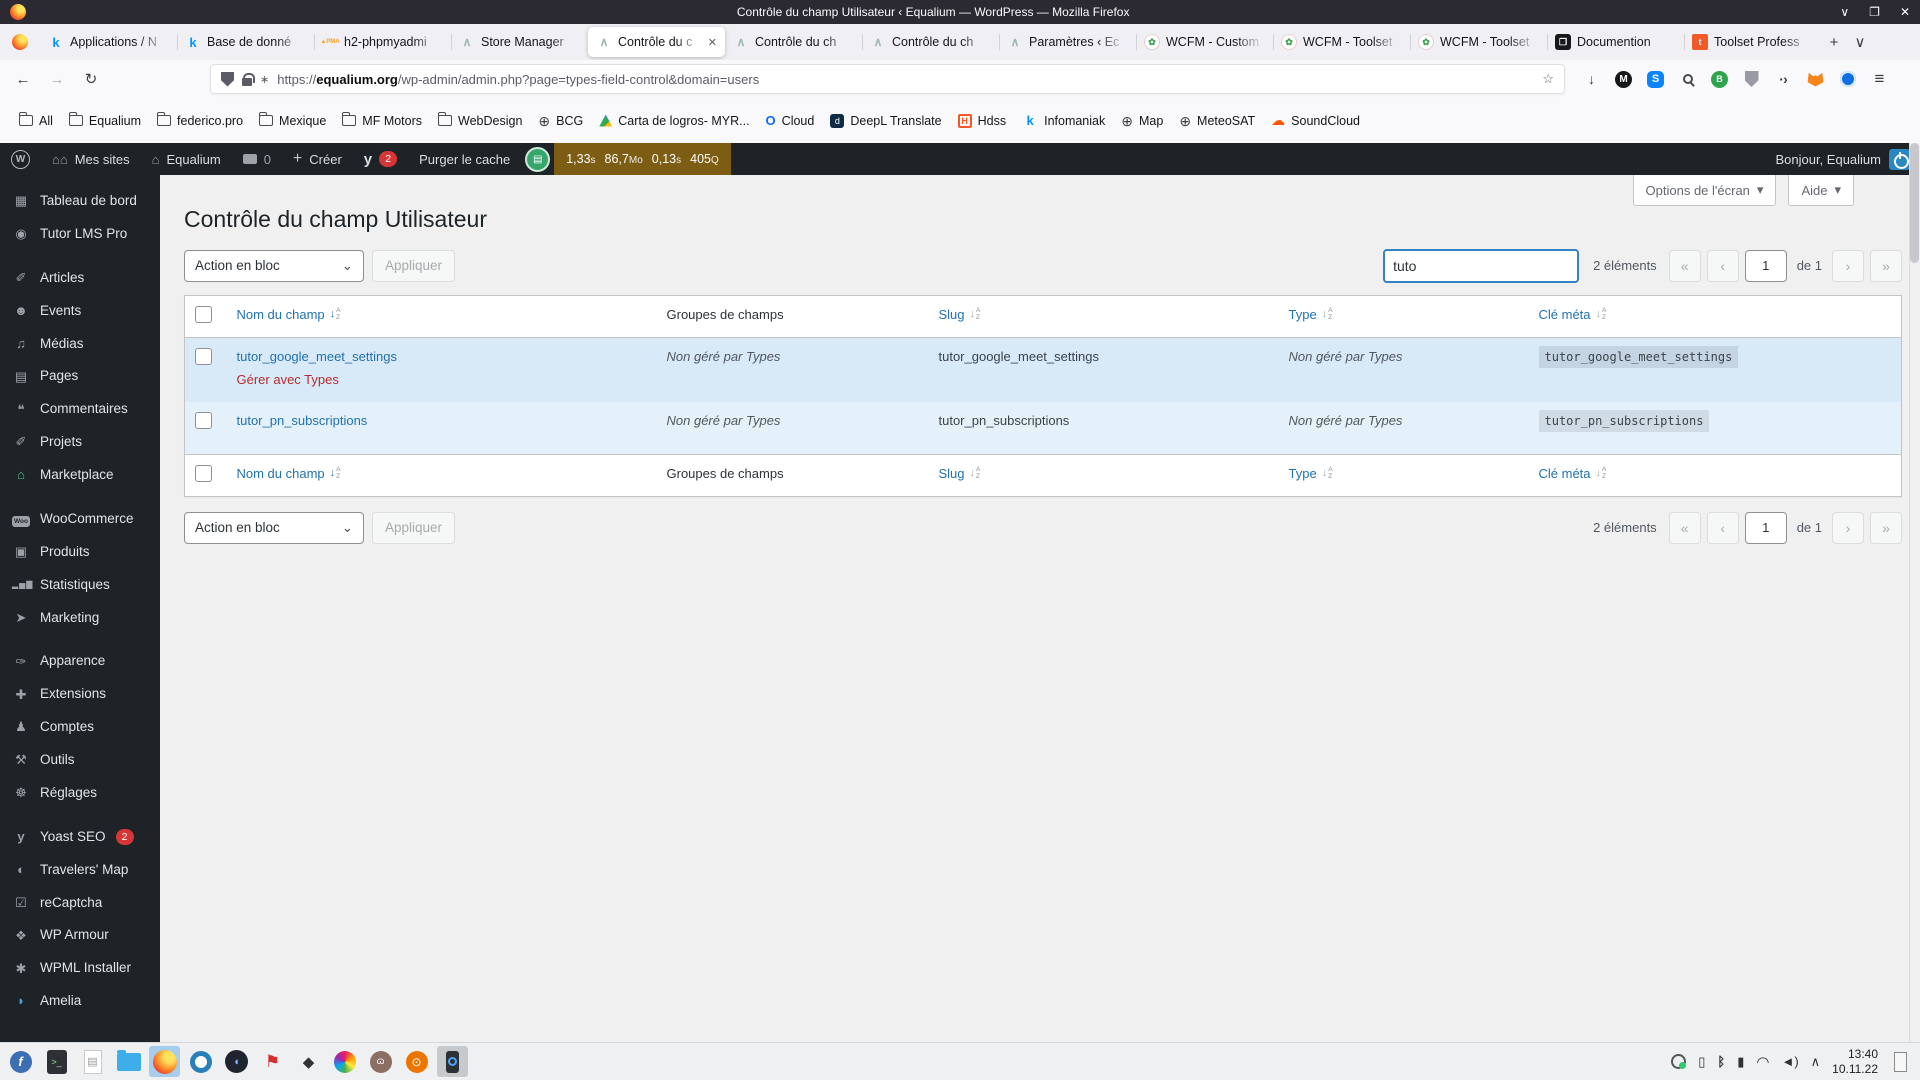  What do you see at coordinates (1217, 121) in the screenshot?
I see `bookmark-meteosat: ⊕ MeteoSAT` at bounding box center [1217, 121].